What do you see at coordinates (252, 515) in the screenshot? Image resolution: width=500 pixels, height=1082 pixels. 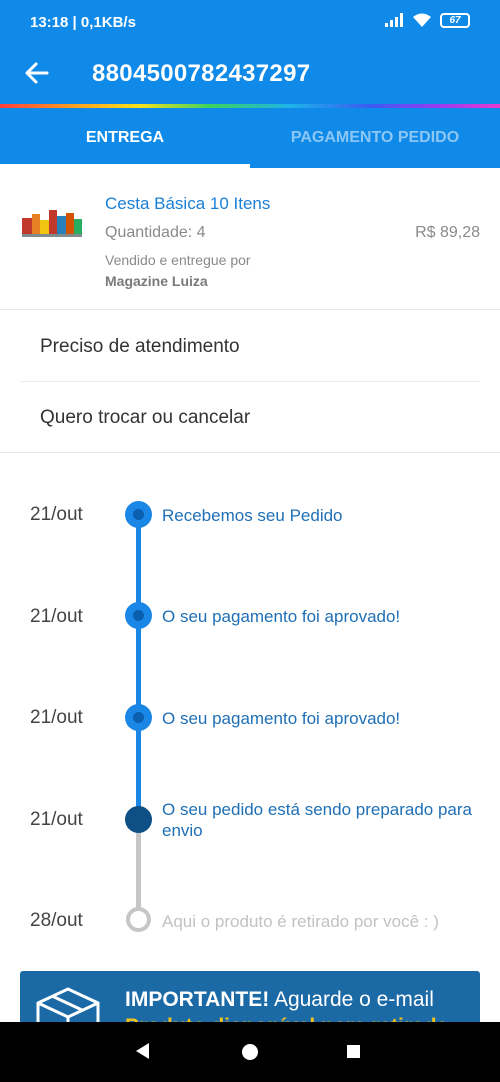 I see `timeline-text: Recebemos seu Pedido` at bounding box center [252, 515].